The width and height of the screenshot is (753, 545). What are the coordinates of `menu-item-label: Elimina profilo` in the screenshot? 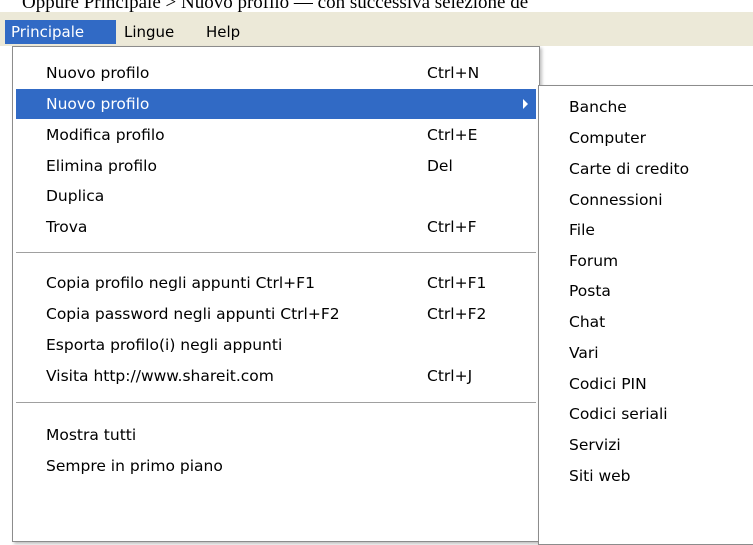 It's located at (101, 166).